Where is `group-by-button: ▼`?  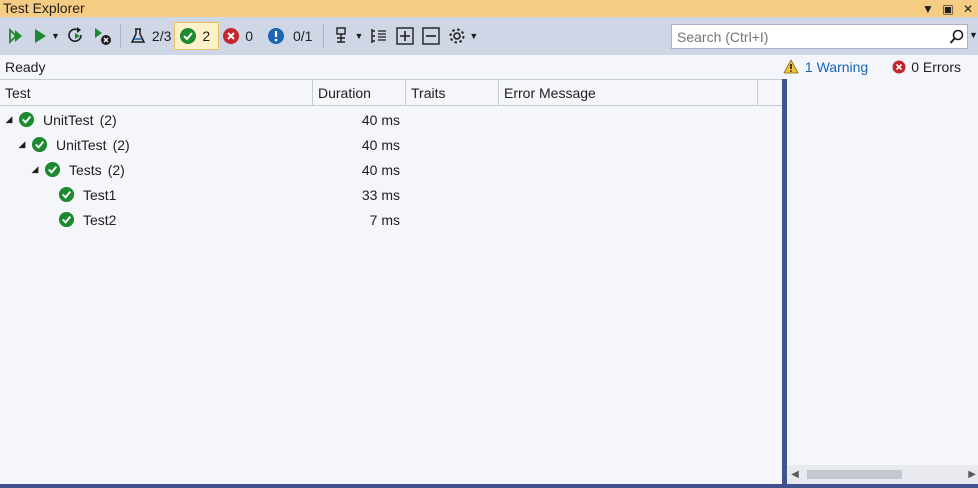
group-by-button: ▼ is located at coordinates (347, 36).